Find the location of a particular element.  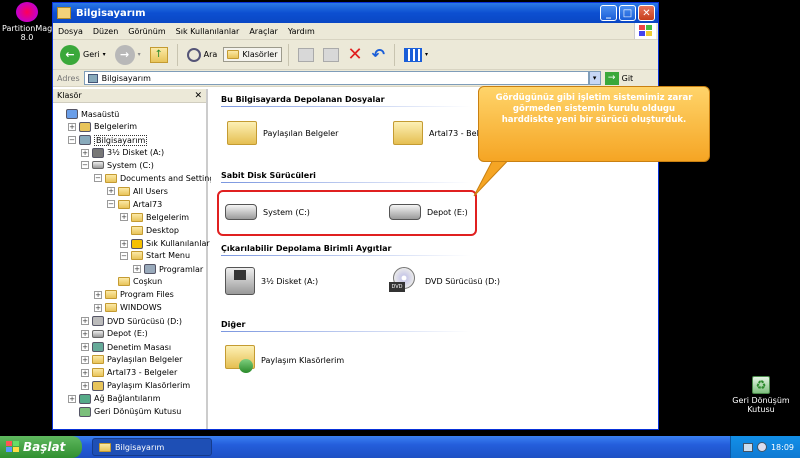

tree-item: + WINDOWS is located at coordinates (128, 308).